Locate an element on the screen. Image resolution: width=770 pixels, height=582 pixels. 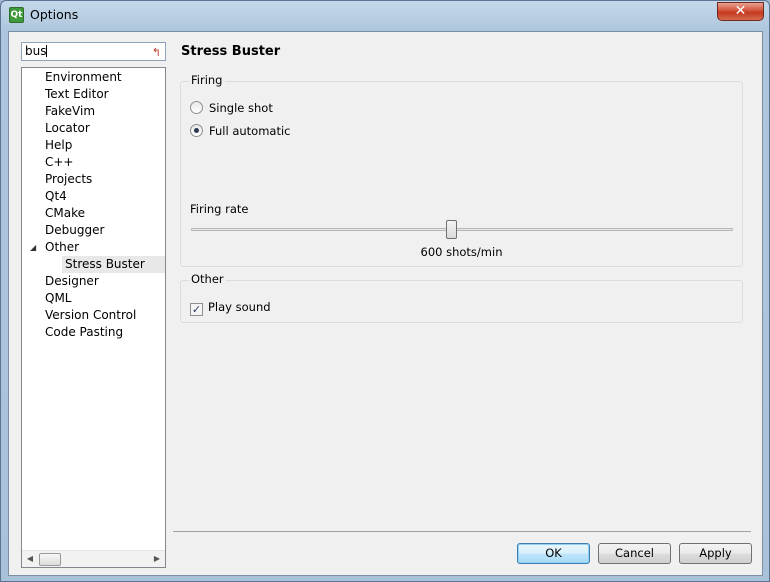
other-group-title: Other is located at coordinates (207, 279).